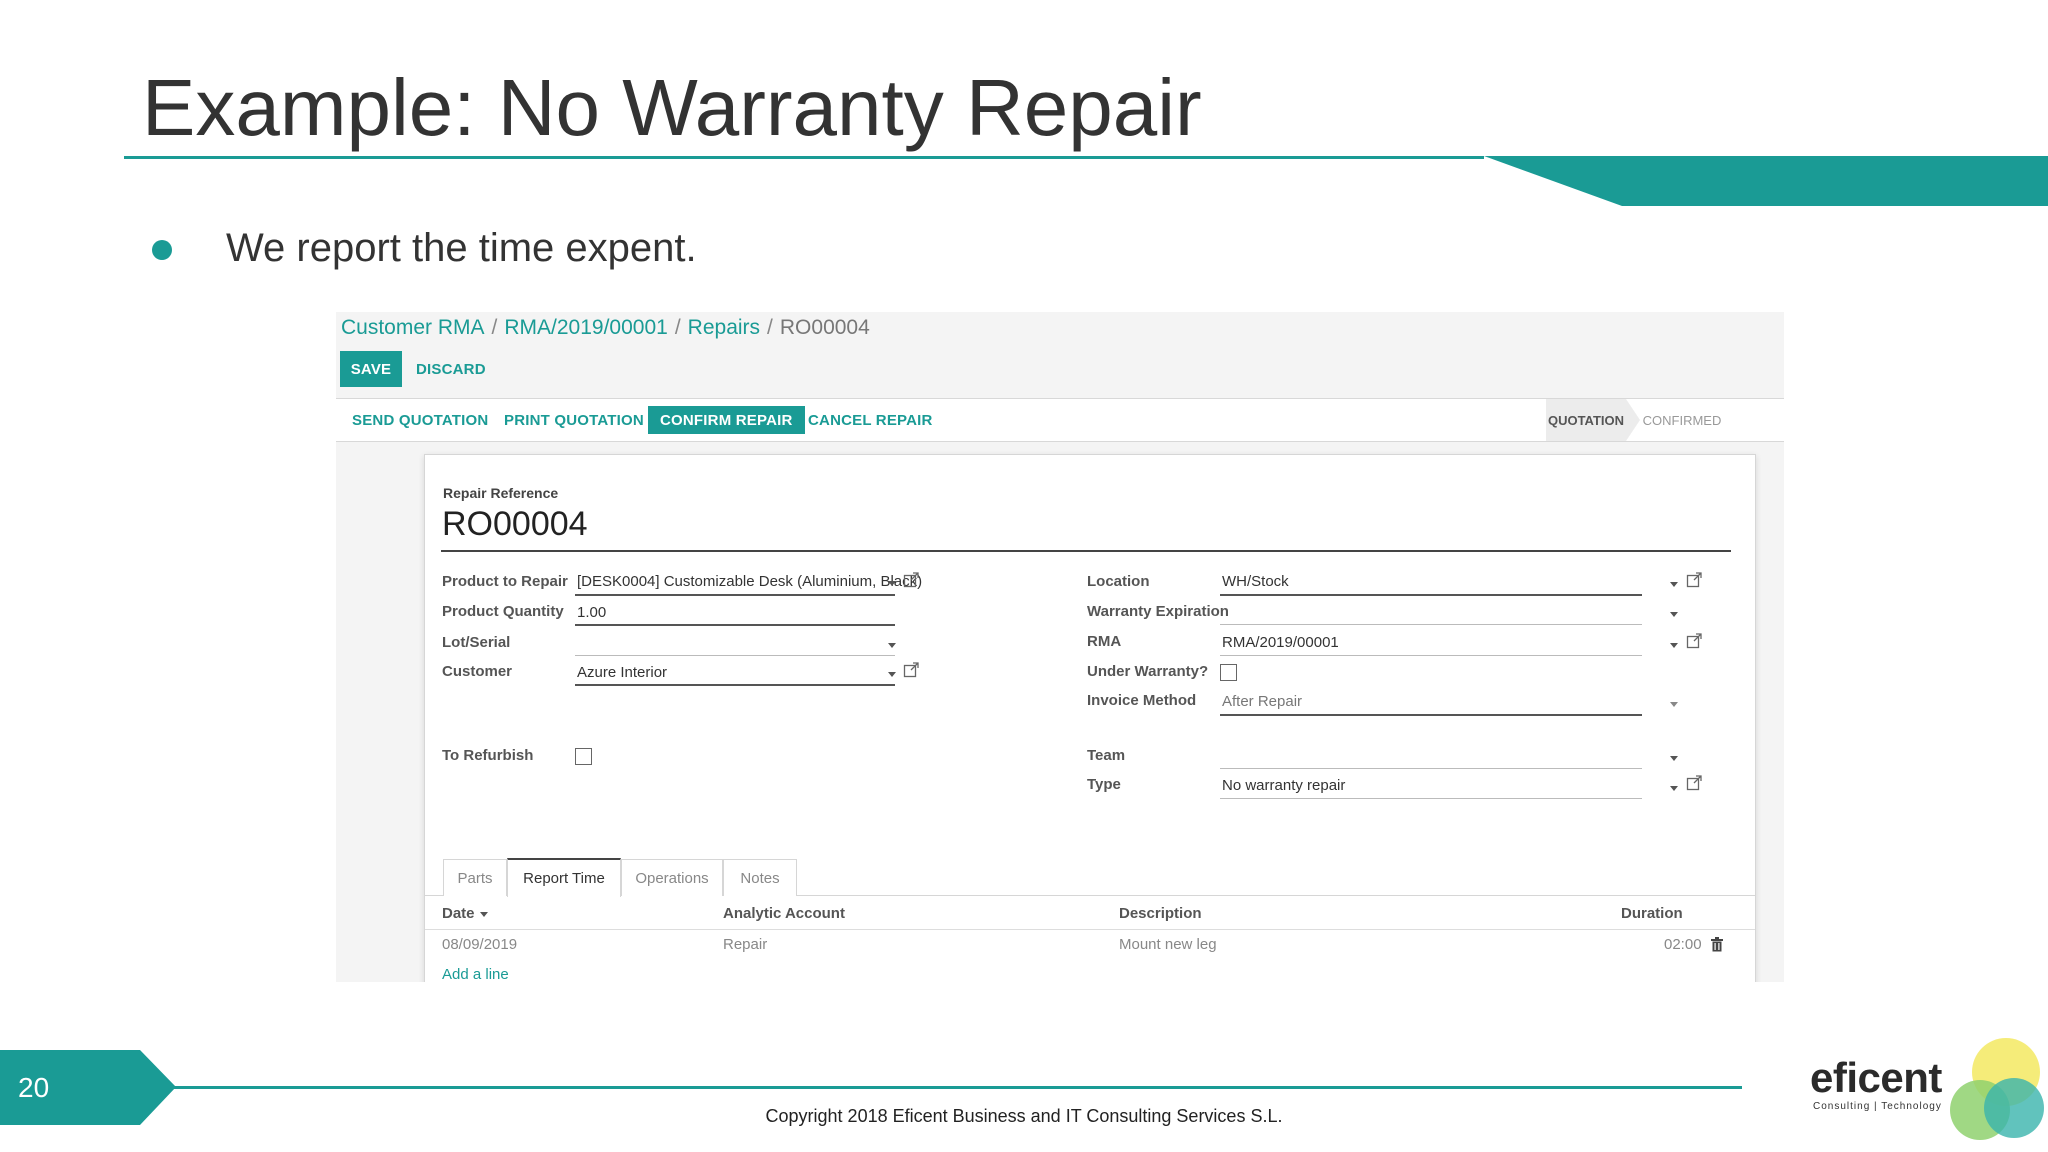 The width and height of the screenshot is (2048, 1152). What do you see at coordinates (622, 672) in the screenshot?
I see `customer-field: Azure Interior` at bounding box center [622, 672].